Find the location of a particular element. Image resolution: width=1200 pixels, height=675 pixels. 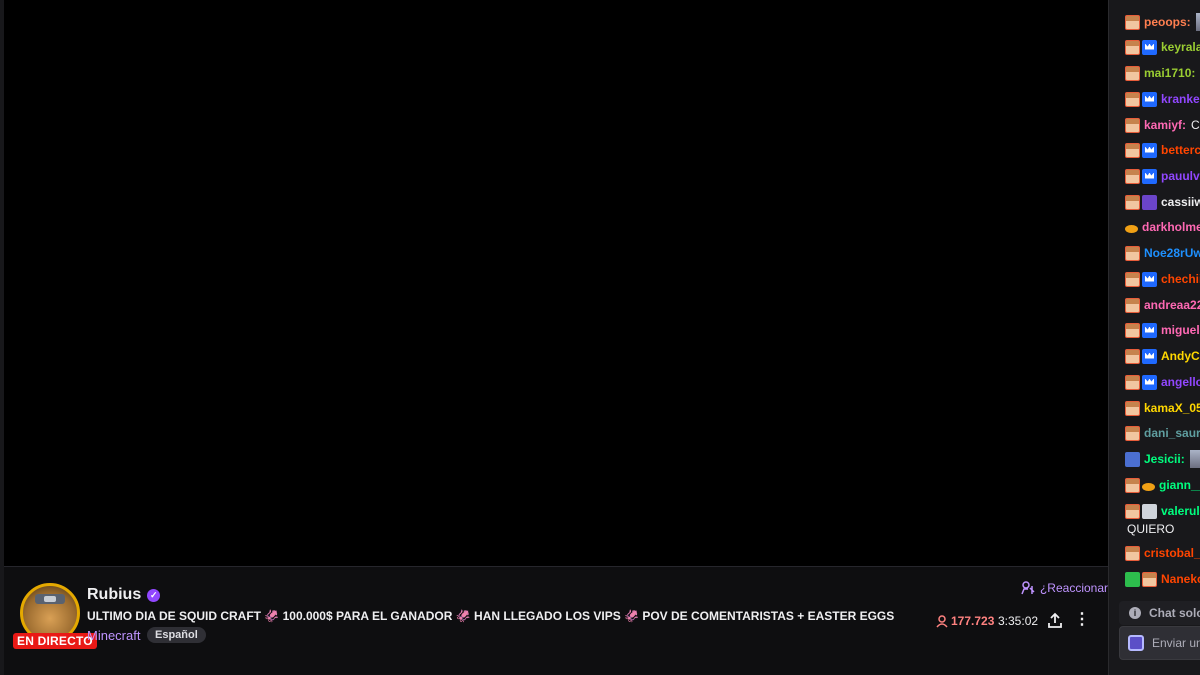

vale-badge-icon is located at coordinates (1149, 511).